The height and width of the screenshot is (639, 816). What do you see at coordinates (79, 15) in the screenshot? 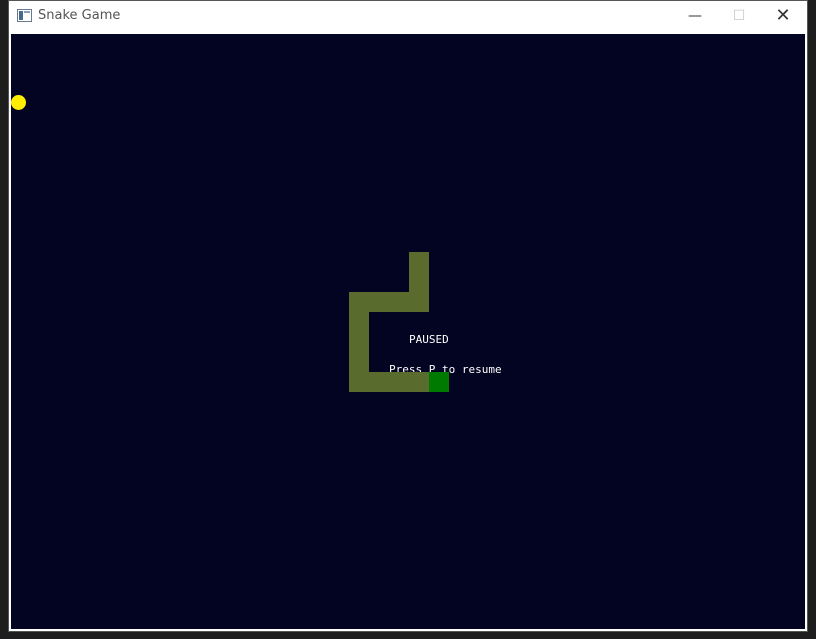
I see `window-title: Snake Game` at bounding box center [79, 15].